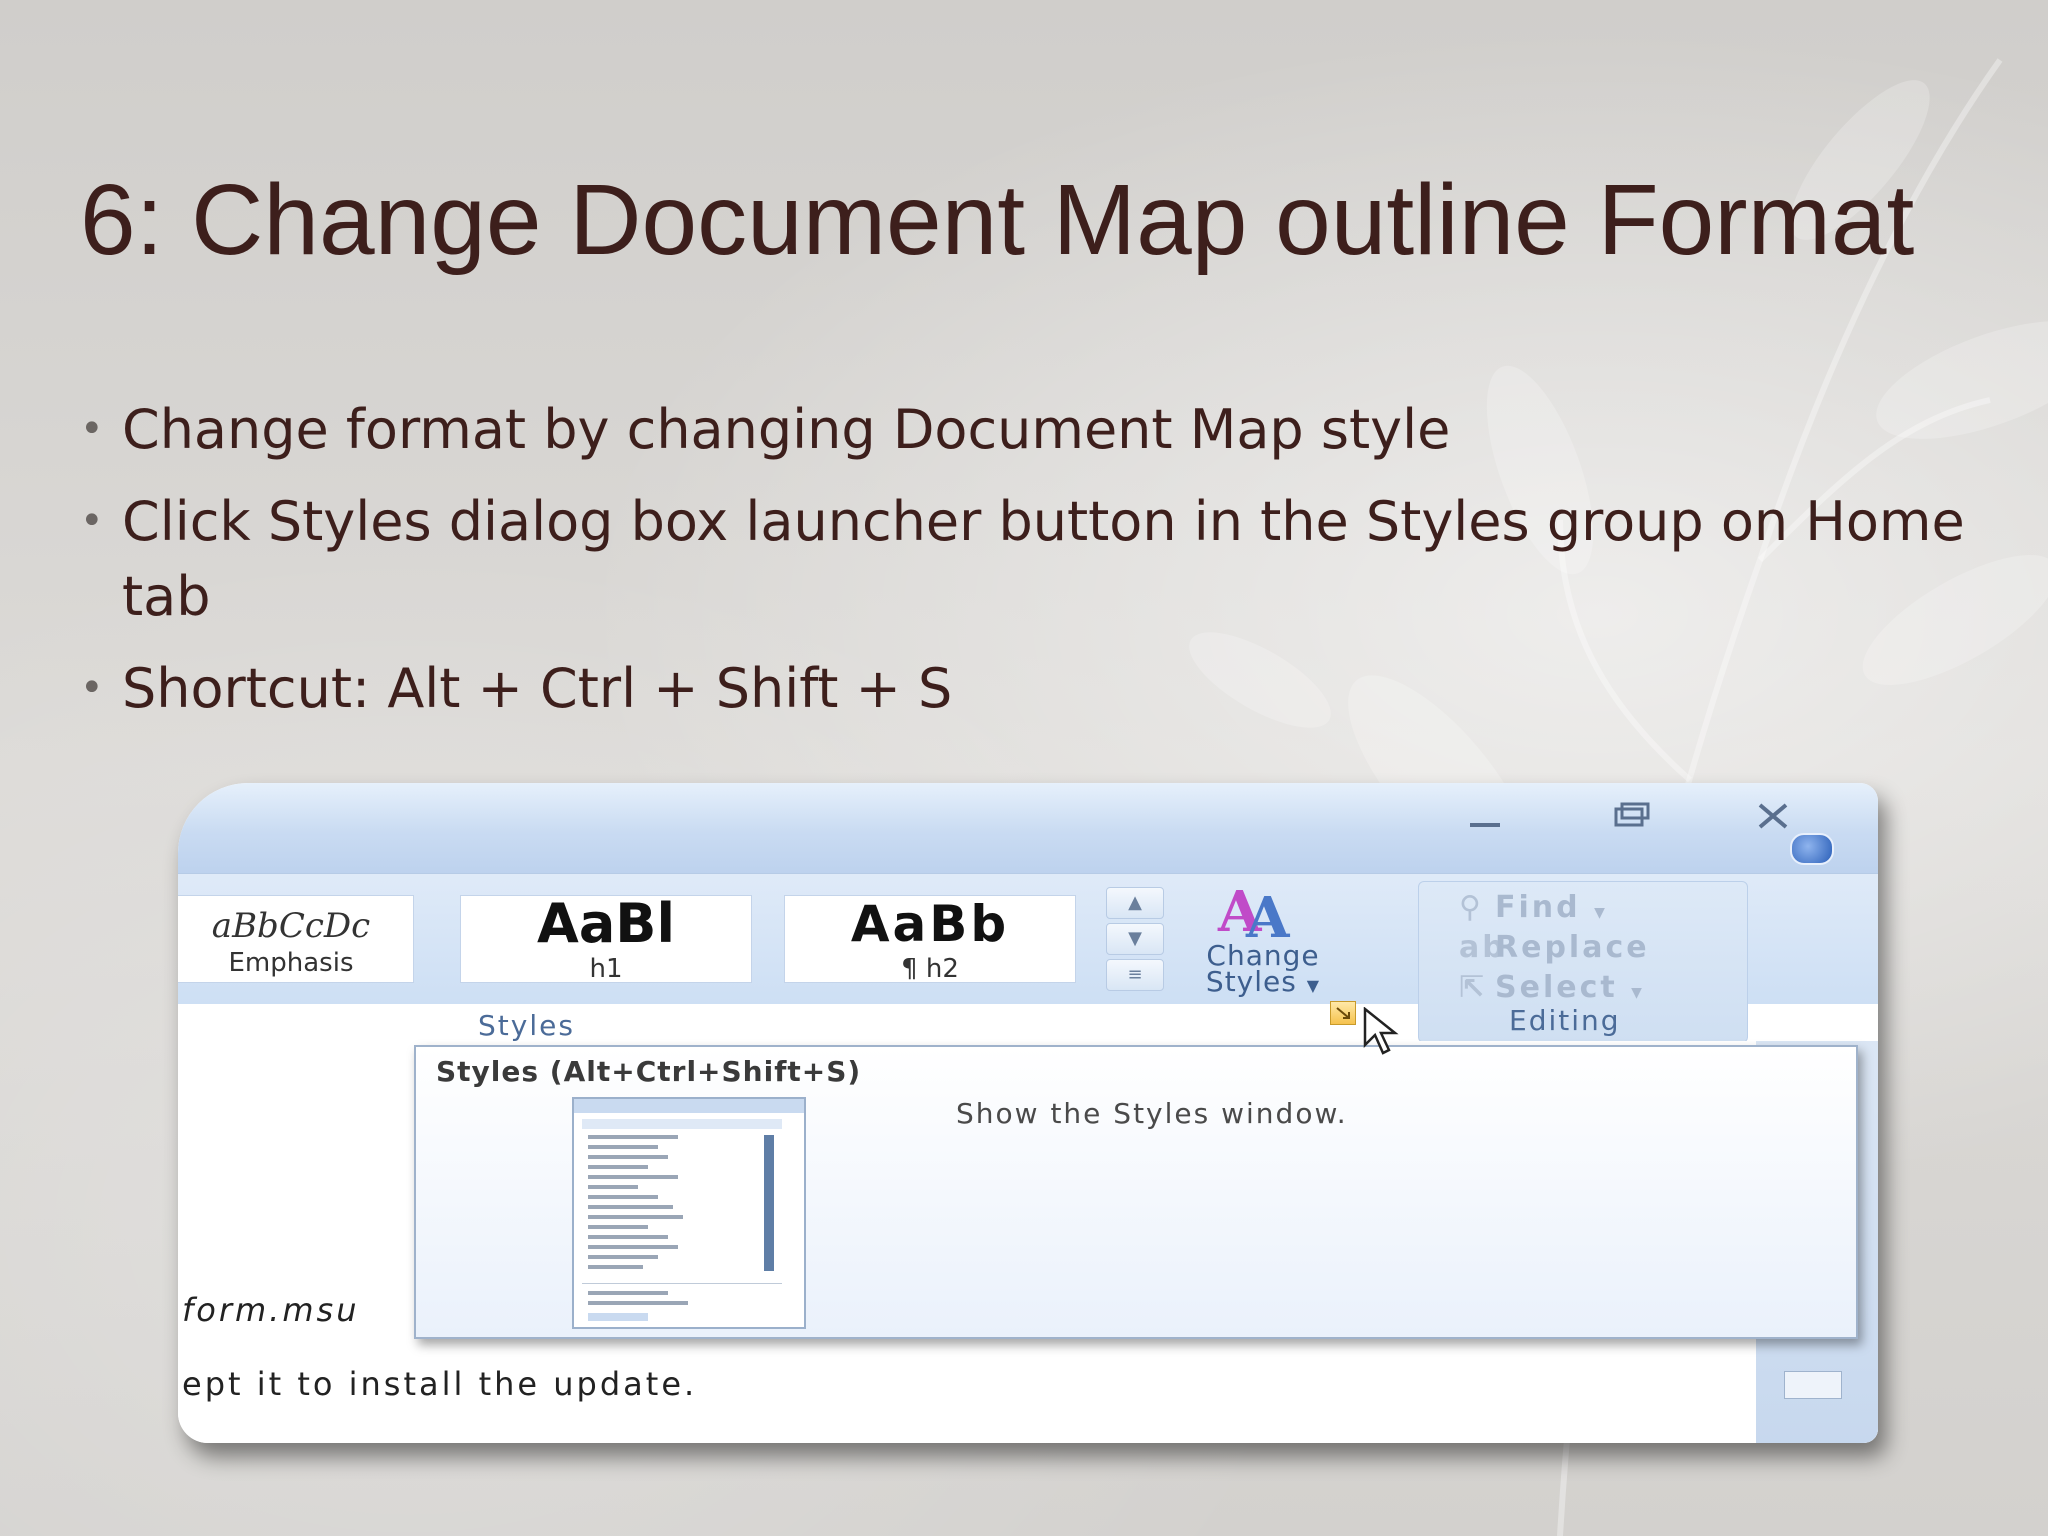 The width and height of the screenshot is (2048, 1536). Describe the element at coordinates (1538, 907) in the screenshot. I see `find-label: Find` at that location.